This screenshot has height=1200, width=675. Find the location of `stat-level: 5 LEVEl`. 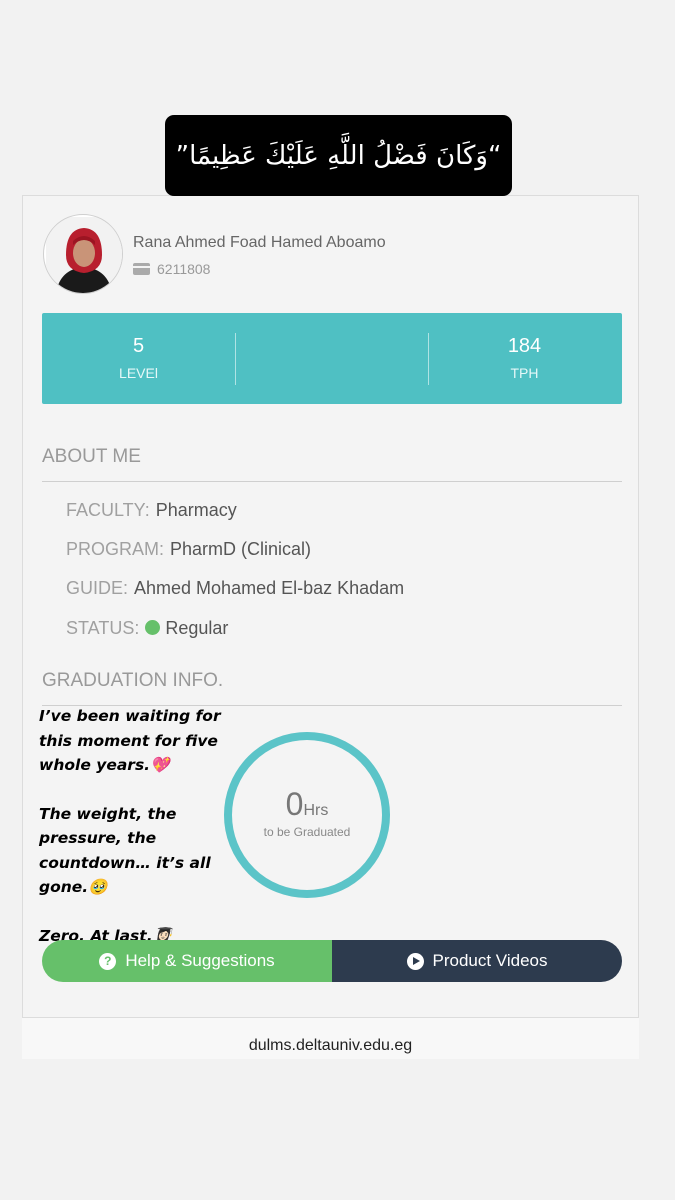

stat-level: 5 LEVEl is located at coordinates (138, 358).